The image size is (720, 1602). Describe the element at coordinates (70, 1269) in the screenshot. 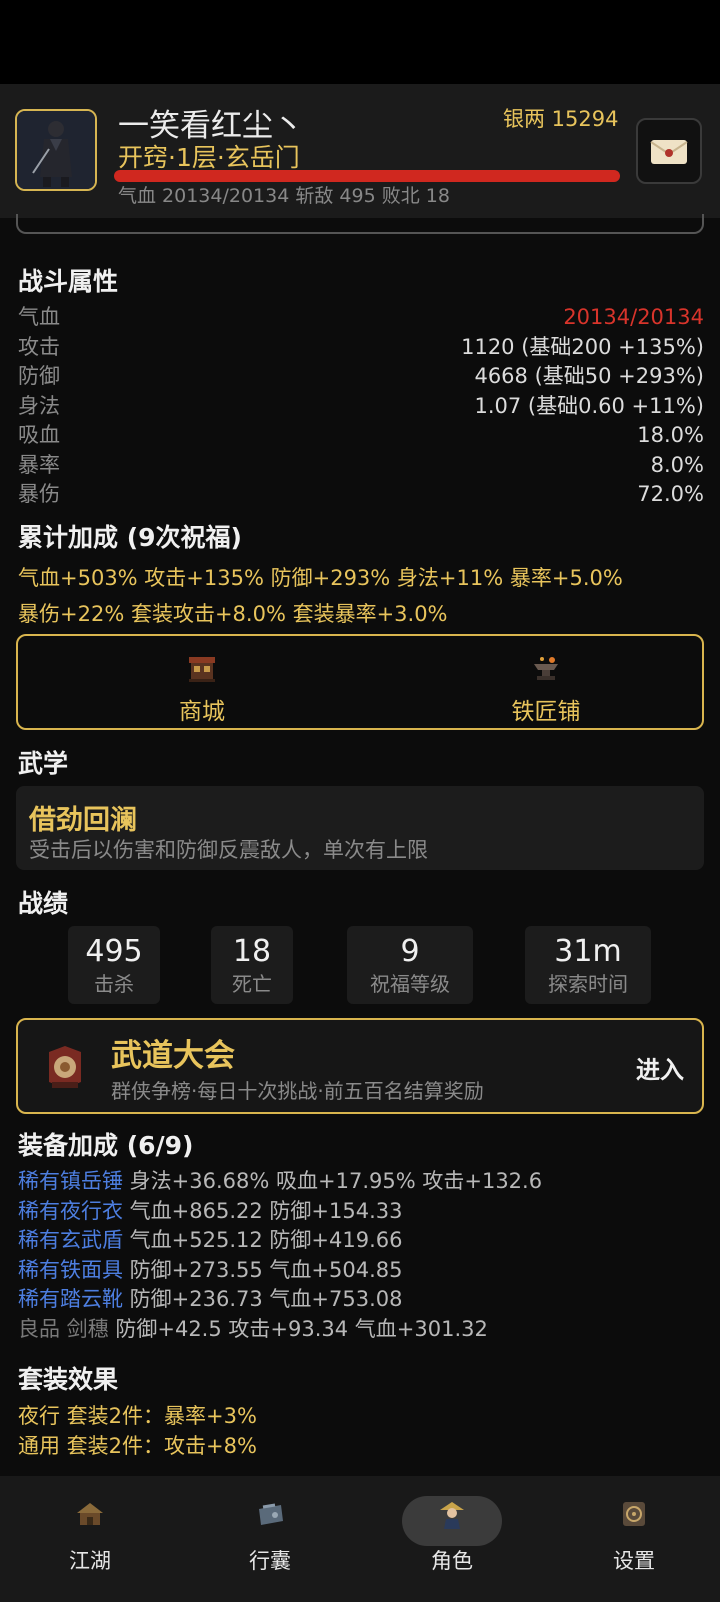

I see `equipment-name: 稀有铁面具` at that location.